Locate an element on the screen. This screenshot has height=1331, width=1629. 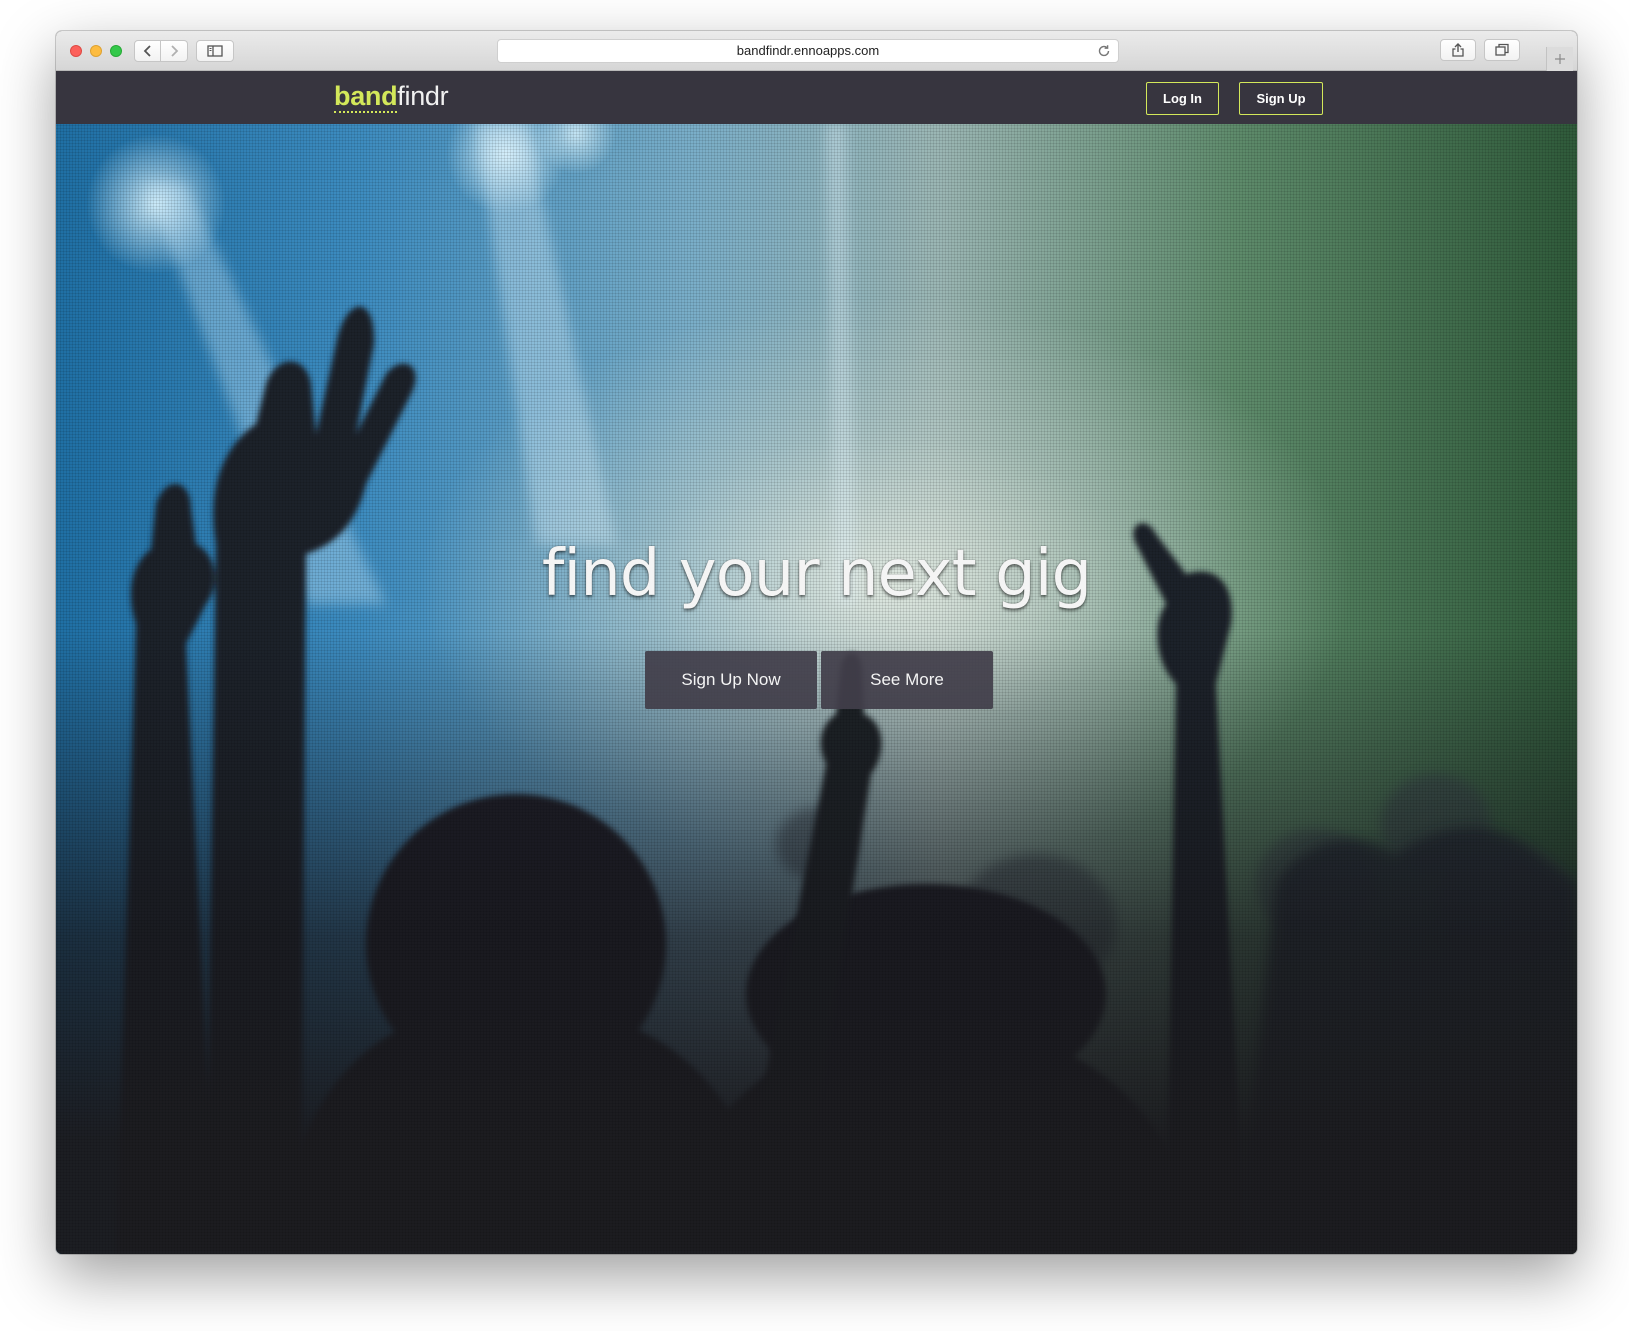
new-tab-button is located at coordinates (1559, 59).